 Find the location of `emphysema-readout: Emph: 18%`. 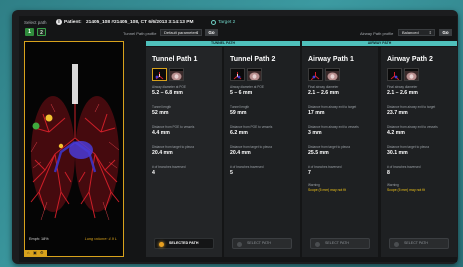

emphysema-readout: Emph: 18% is located at coordinates (39, 239).